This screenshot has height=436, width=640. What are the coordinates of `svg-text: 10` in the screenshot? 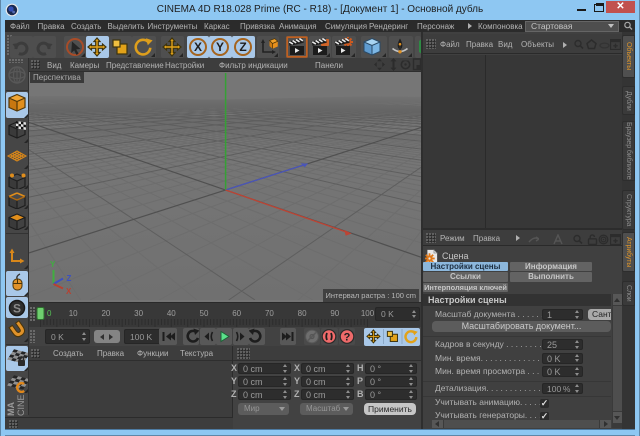 It's located at (73, 313).